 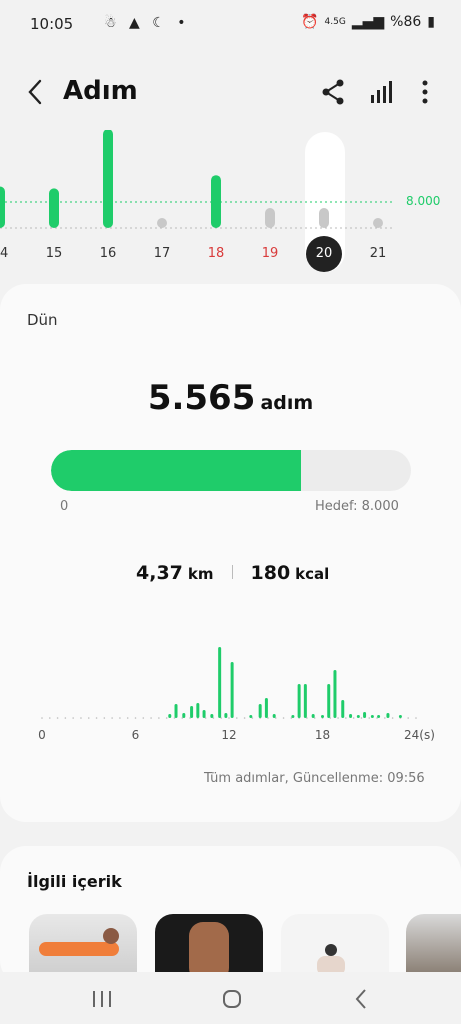 What do you see at coordinates (216, 253) in the screenshot?
I see `week-day-label-18: 18` at bounding box center [216, 253].